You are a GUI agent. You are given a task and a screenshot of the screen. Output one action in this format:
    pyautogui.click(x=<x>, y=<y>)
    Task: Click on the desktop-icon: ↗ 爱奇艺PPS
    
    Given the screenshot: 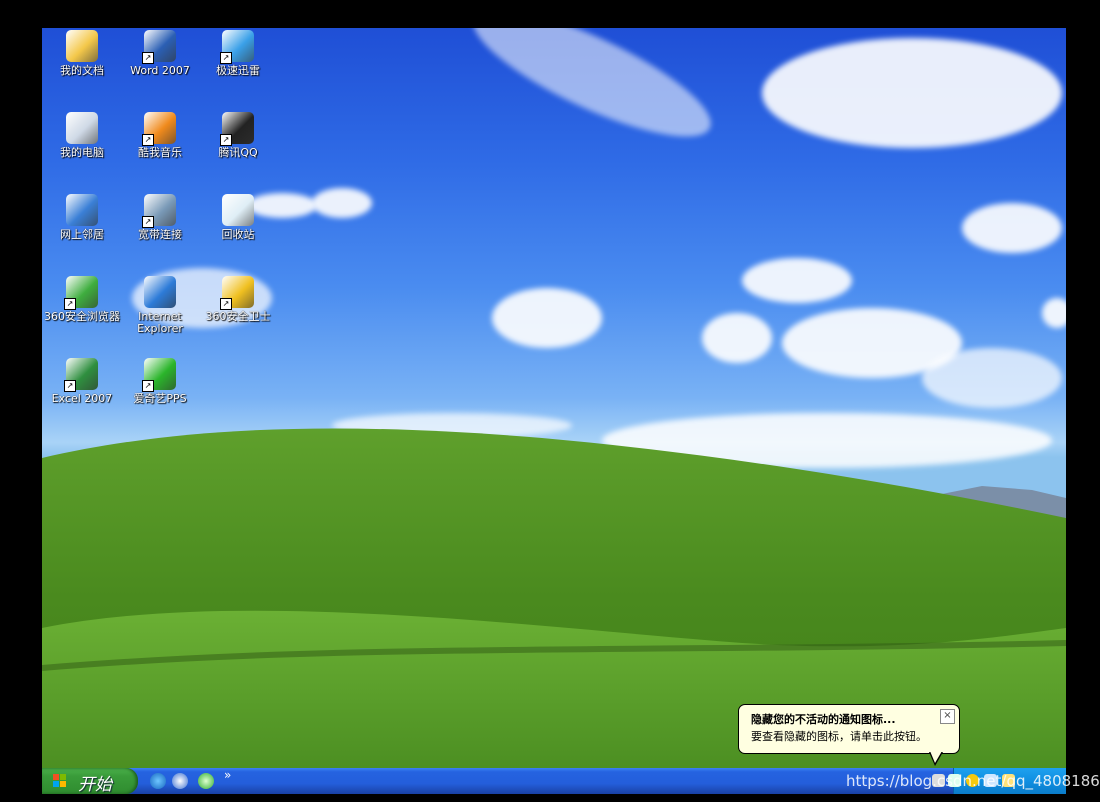 What is the action you would take?
    pyautogui.click(x=160, y=381)
    